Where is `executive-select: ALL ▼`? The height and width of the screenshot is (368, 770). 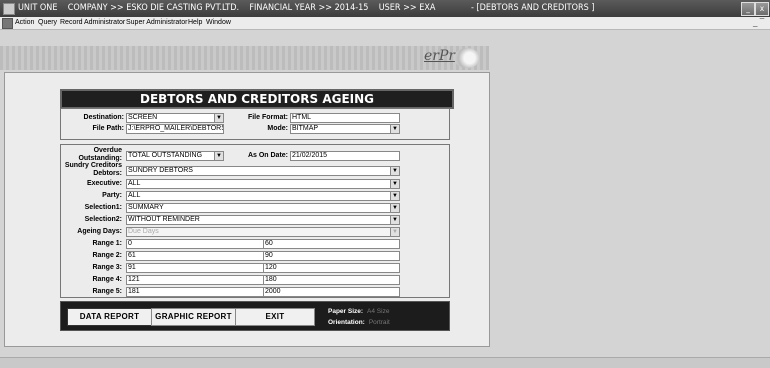 executive-select: ALL ▼ is located at coordinates (263, 184).